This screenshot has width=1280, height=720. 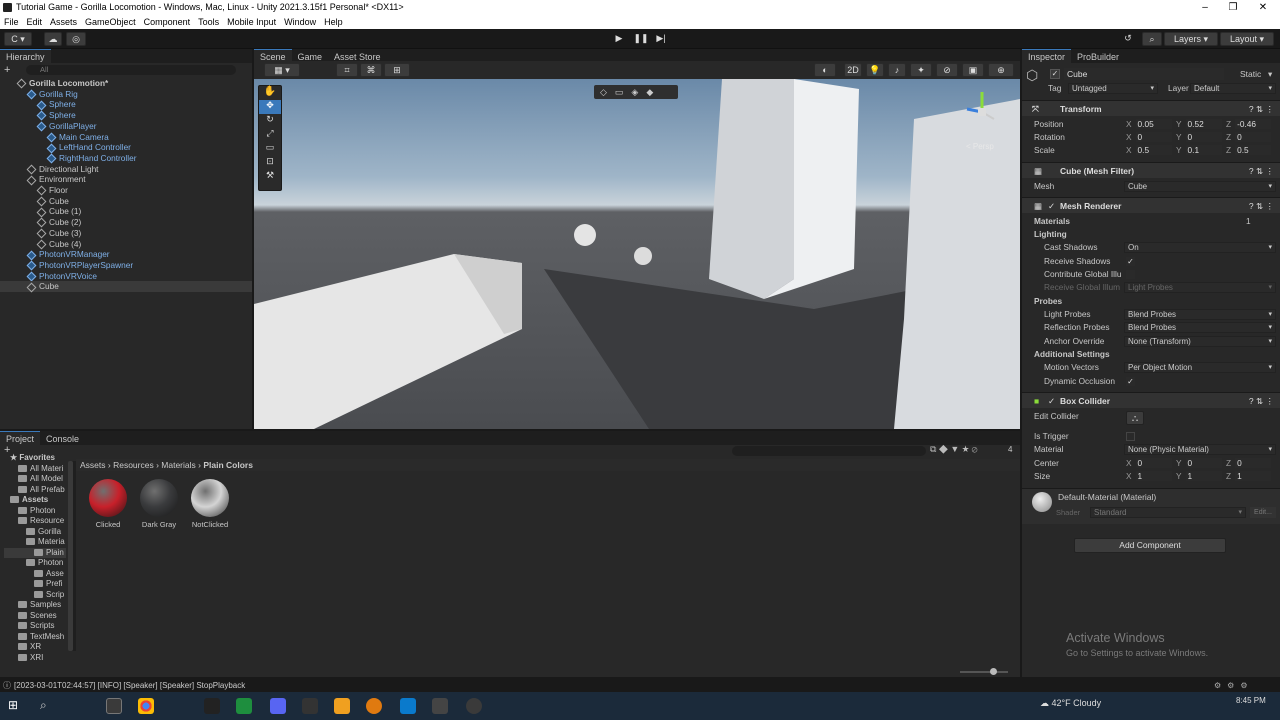 I want to click on project-tree-item: ★ Favorites, so click(x=32, y=458).